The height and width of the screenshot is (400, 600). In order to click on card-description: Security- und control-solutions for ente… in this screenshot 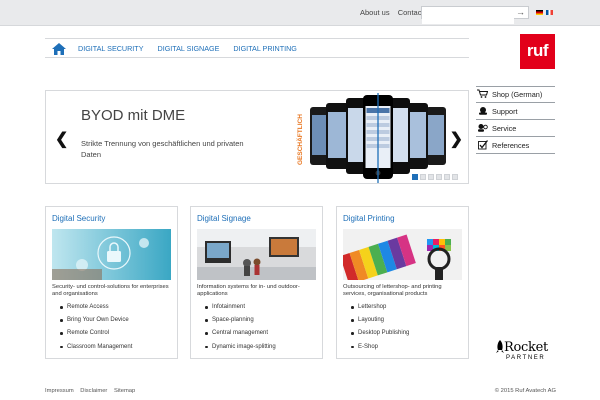, I will do `click(110, 290)`.